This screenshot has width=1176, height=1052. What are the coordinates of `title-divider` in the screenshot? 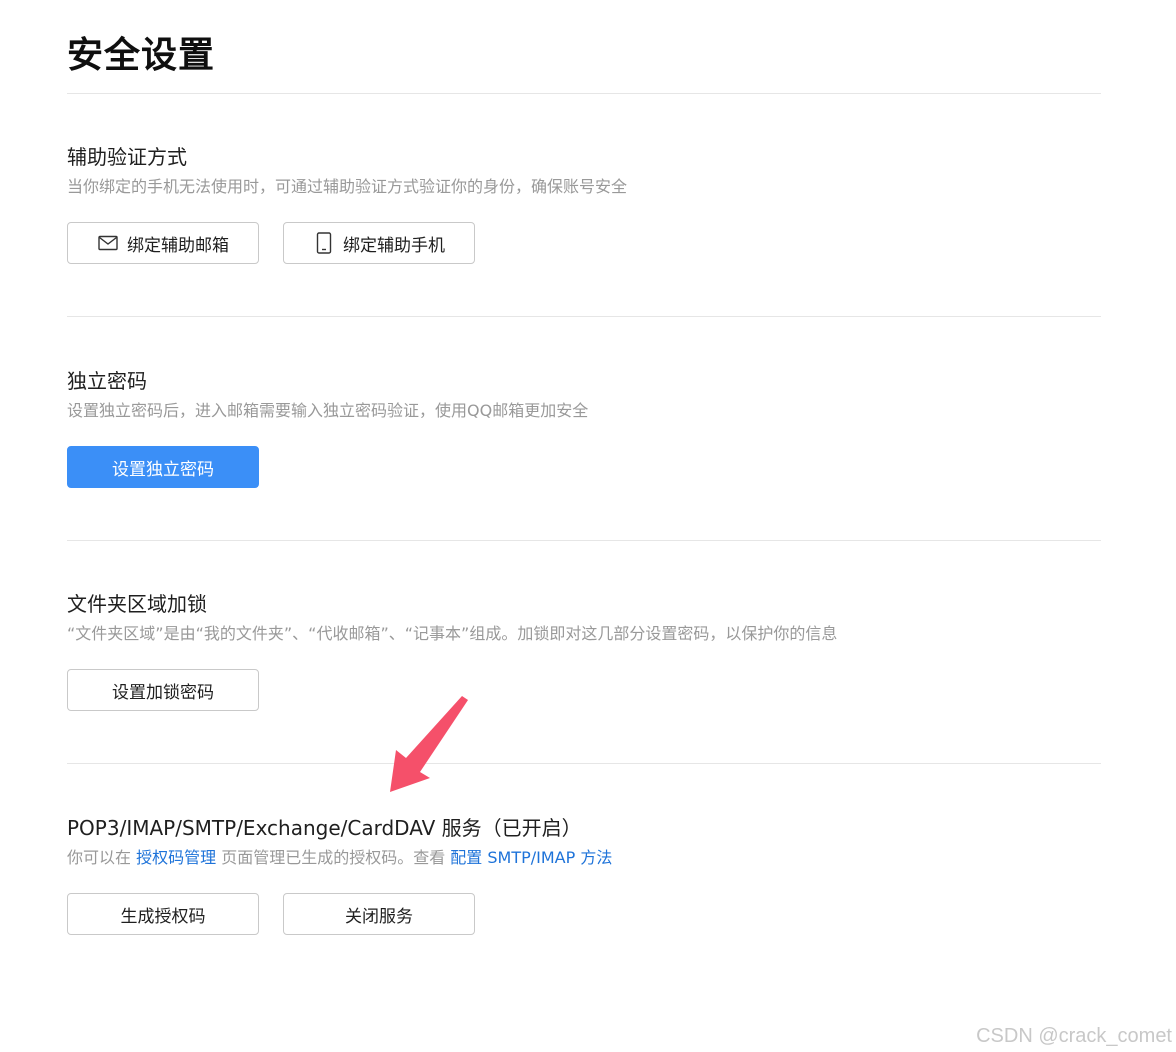 It's located at (584, 93).